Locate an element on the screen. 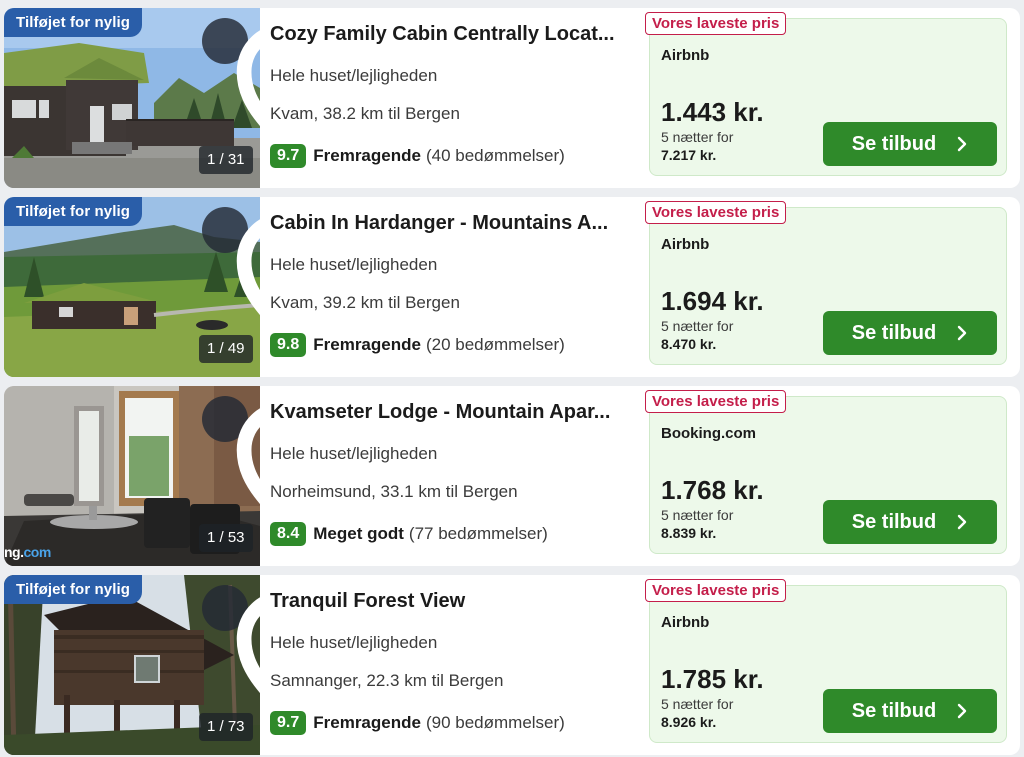 The image size is (1024, 757). photo-counter: 1 / 53 is located at coordinates (226, 538).